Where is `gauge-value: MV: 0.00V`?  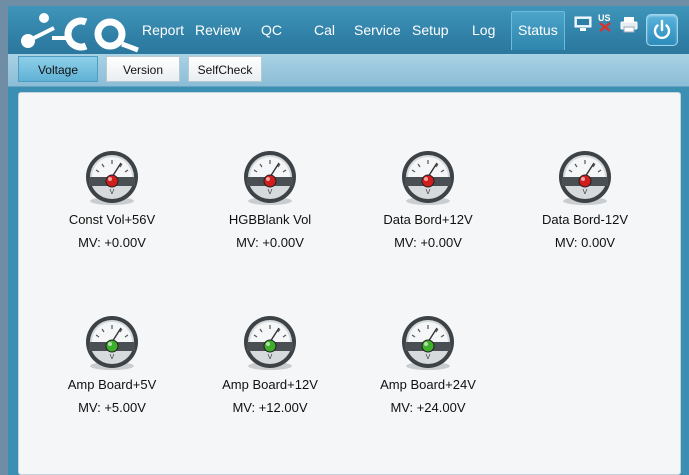 gauge-value: MV: 0.00V is located at coordinates (585, 242).